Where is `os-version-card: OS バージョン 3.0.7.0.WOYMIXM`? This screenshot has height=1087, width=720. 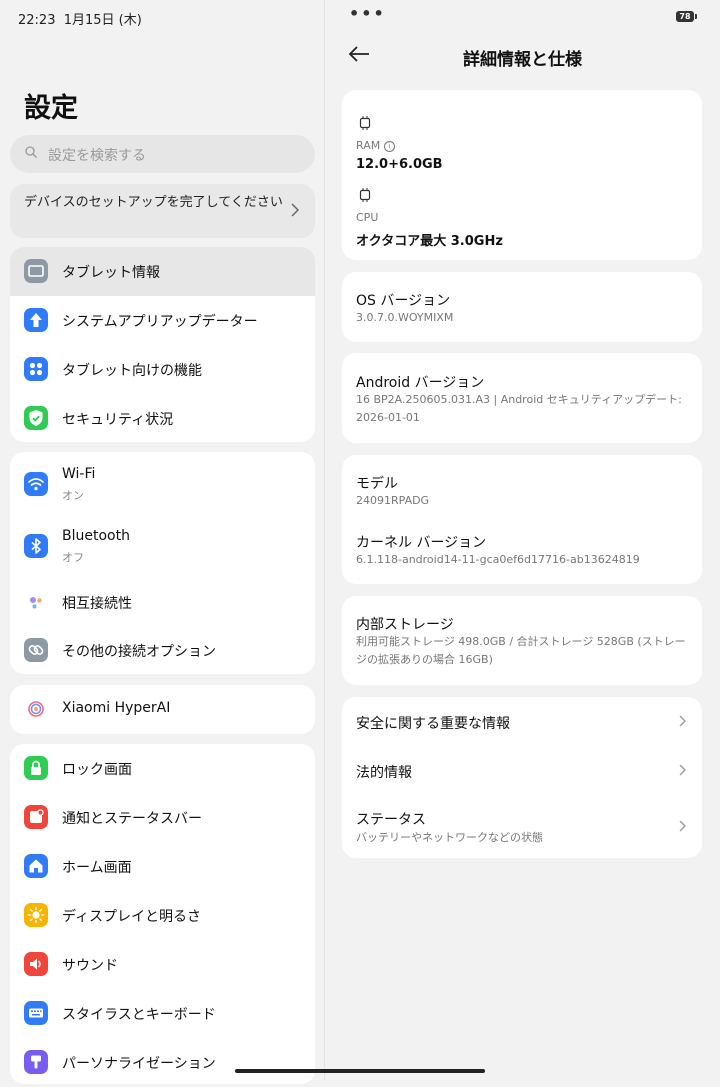
os-version-card: OS バージョン 3.0.7.0.WOYMIXM is located at coordinates (522, 307).